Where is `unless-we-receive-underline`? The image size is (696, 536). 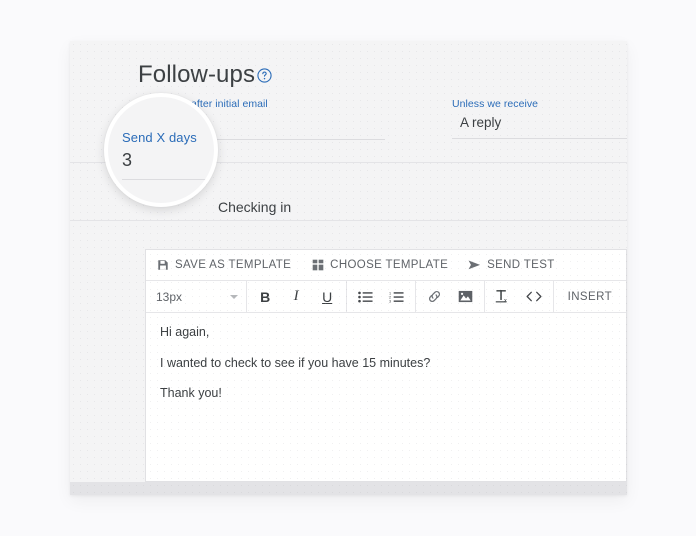
unless-we-receive-underline is located at coordinates (539, 138).